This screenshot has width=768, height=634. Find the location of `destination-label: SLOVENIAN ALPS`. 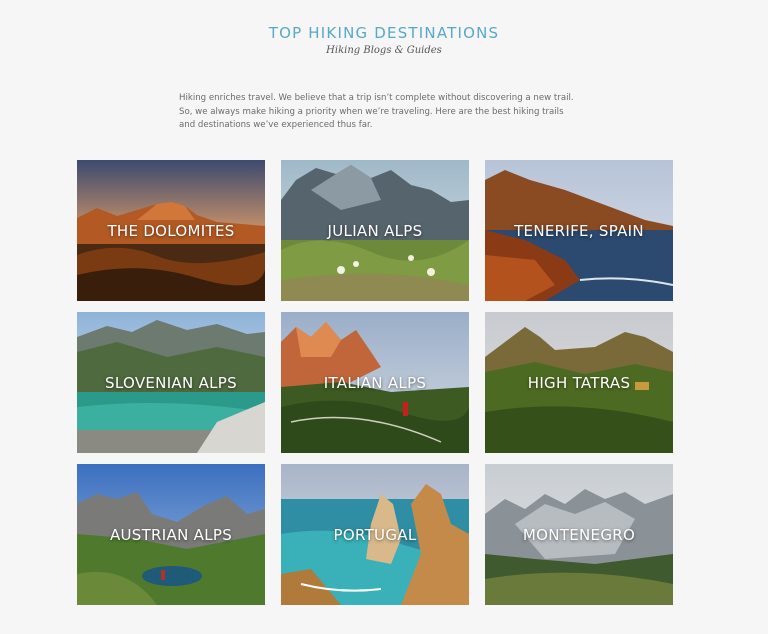

destination-label: SLOVENIAN ALPS is located at coordinates (171, 382).